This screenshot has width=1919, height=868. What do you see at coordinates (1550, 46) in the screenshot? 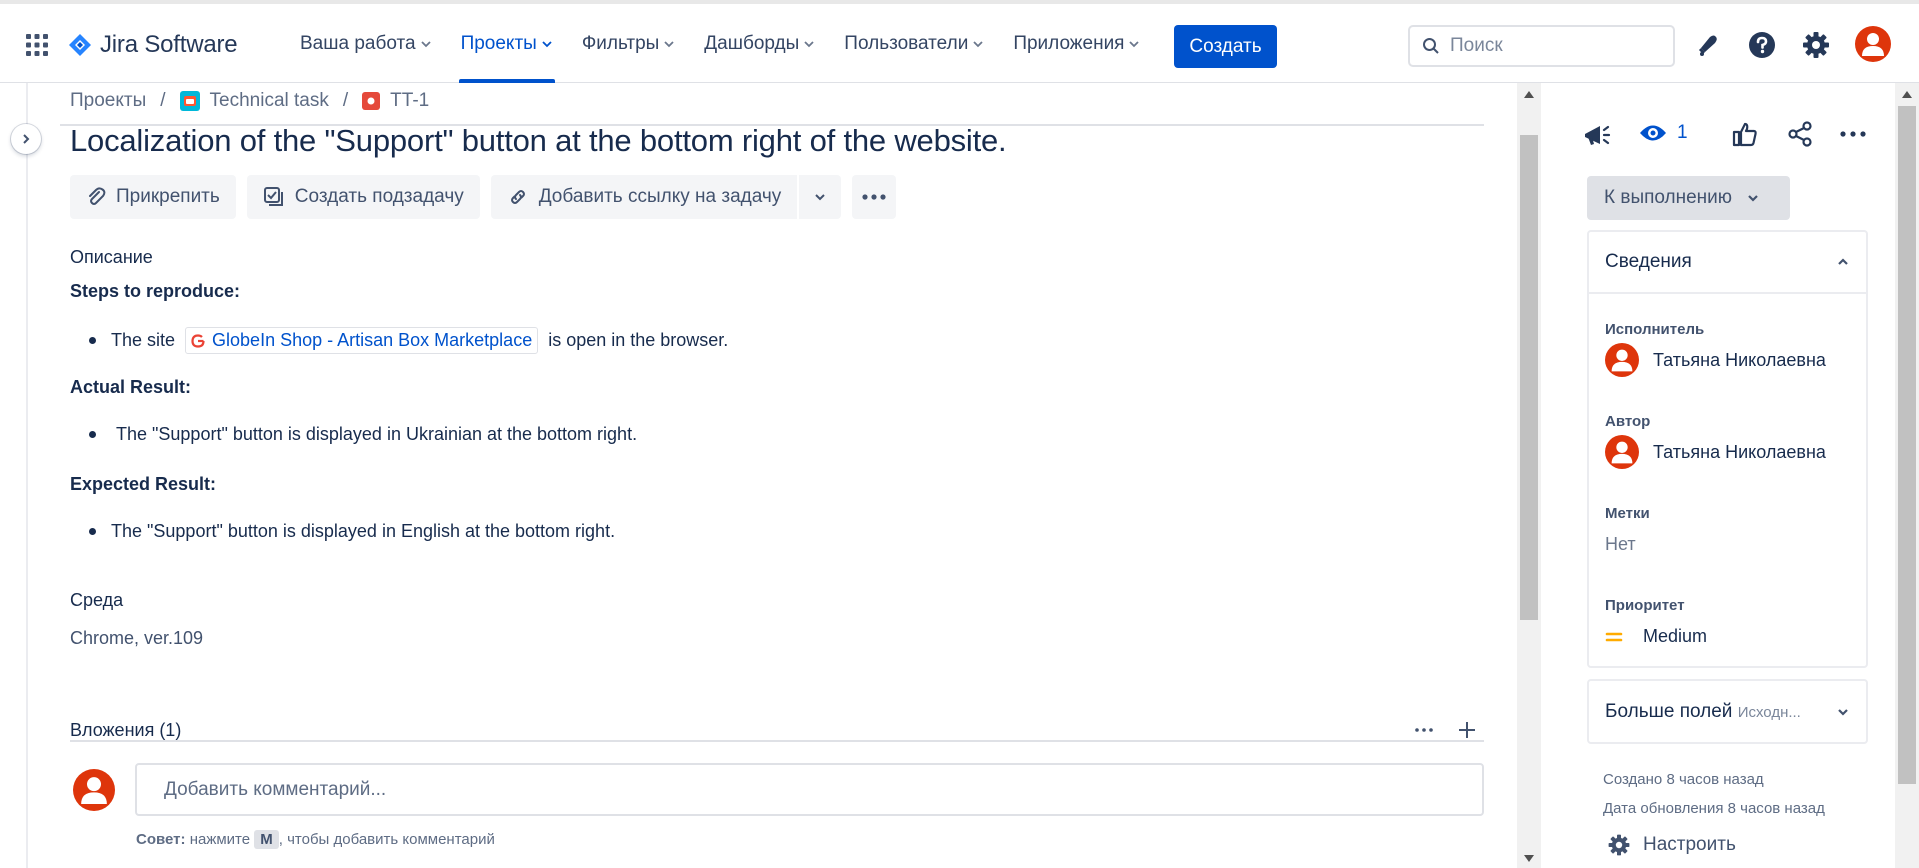
I see `search-input` at bounding box center [1550, 46].